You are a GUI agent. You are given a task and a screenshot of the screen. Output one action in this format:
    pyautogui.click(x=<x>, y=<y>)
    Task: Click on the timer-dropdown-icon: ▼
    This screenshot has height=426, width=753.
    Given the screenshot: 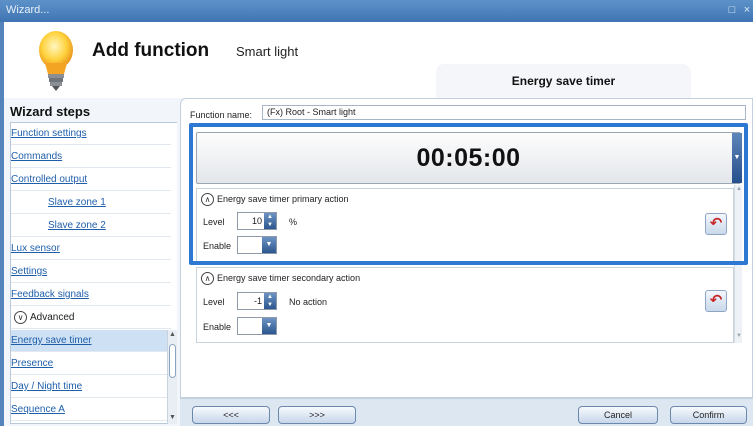 What is the action you would take?
    pyautogui.click(x=737, y=158)
    